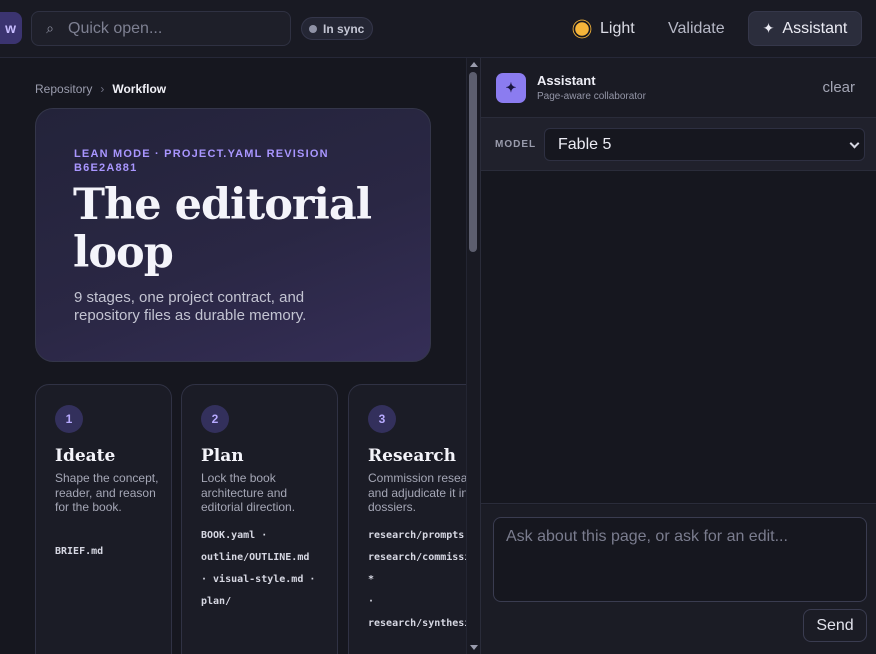 The width and height of the screenshot is (876, 654). I want to click on stage-number-badge: 3, so click(382, 419).